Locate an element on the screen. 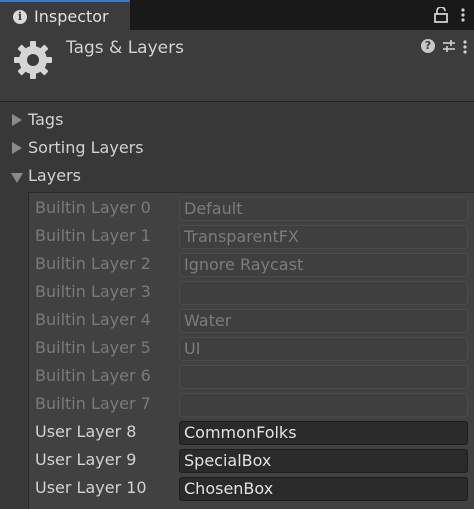  layer-row: Builtin Layer 7 is located at coordinates (251, 405).